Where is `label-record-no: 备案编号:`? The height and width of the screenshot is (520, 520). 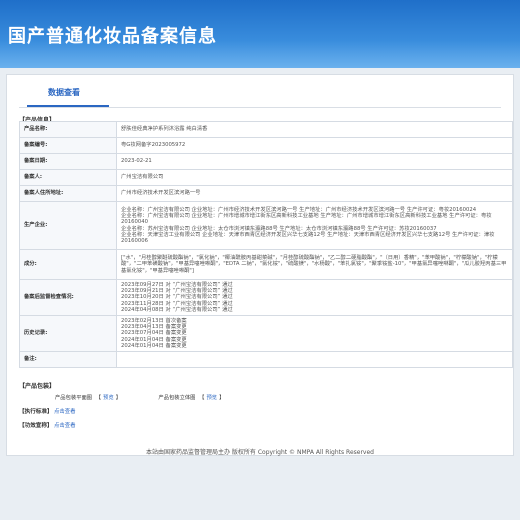
label-record-no: 备案编号: is located at coordinates (68, 145).